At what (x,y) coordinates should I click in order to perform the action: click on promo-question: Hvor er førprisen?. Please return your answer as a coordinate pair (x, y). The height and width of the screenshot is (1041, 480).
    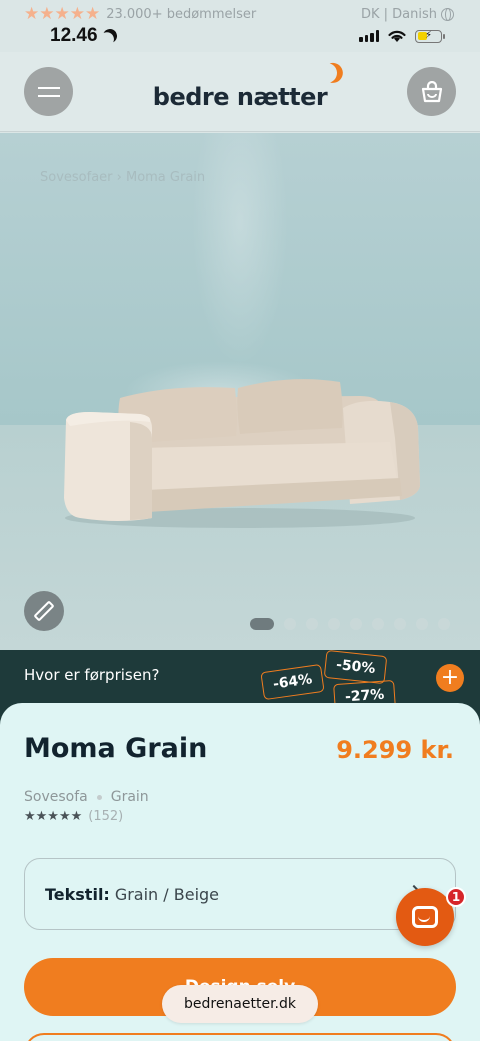
    Looking at the image, I should click on (92, 675).